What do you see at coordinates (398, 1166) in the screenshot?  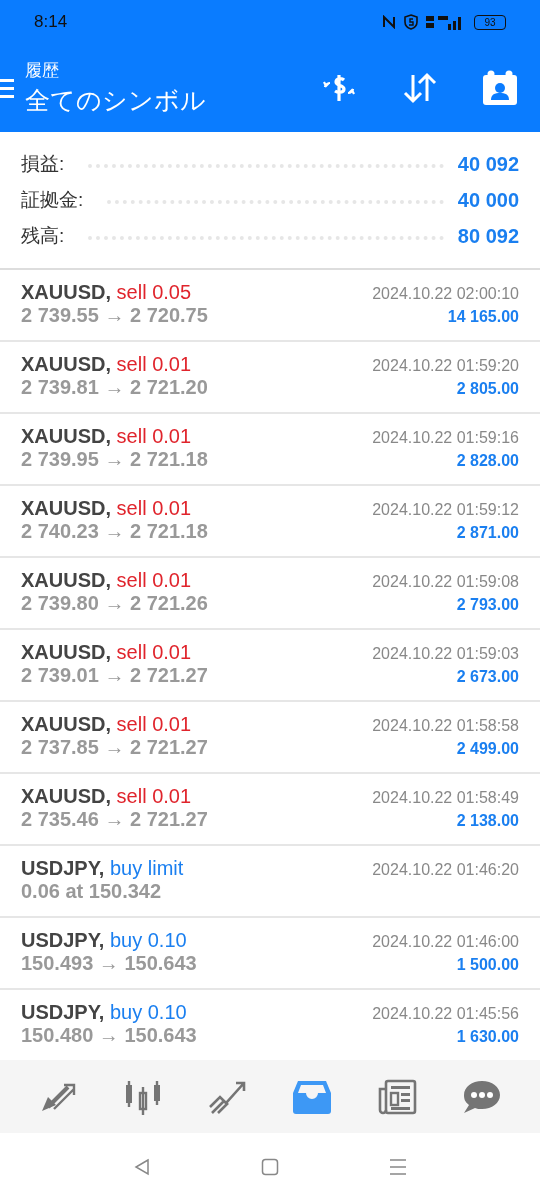 I see `recents-icon` at bounding box center [398, 1166].